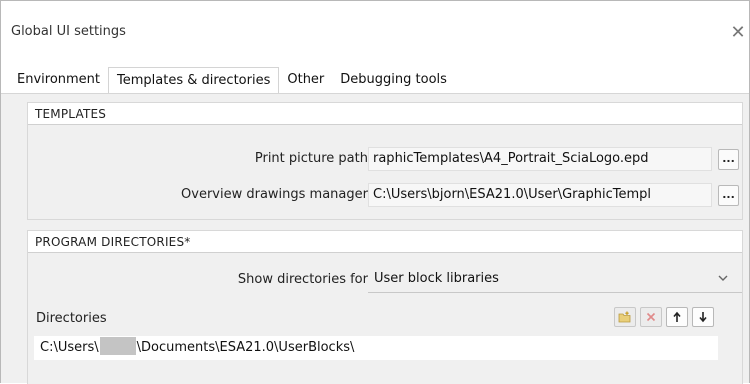  What do you see at coordinates (194, 80) in the screenshot?
I see `tab-templates-directories: Templates & directories` at bounding box center [194, 80].